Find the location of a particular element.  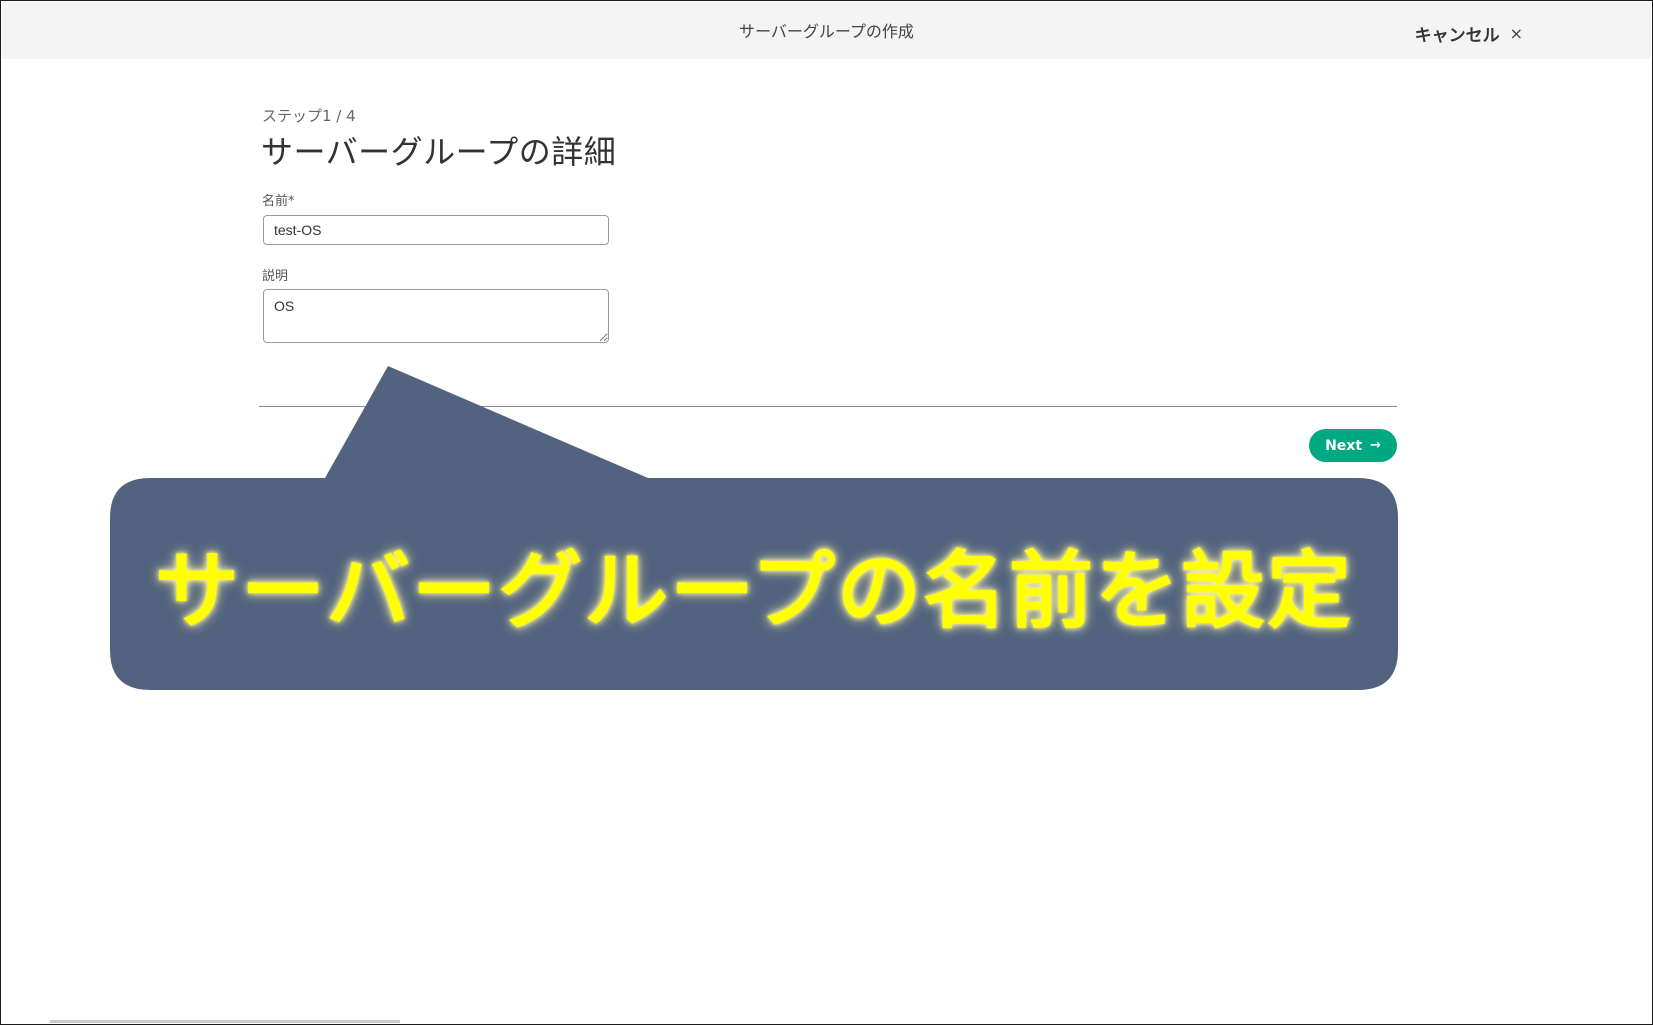

header-bar: サーバーグループの作成 キャンセル × is located at coordinates (826, 30).